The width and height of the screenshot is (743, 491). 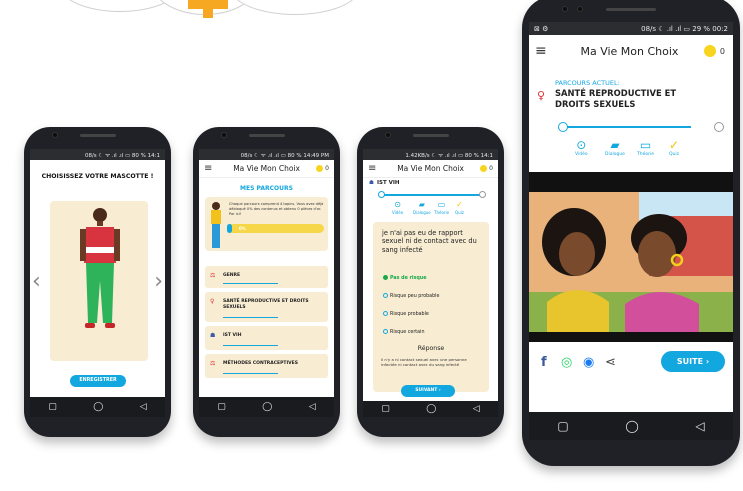 What do you see at coordinates (693, 361) in the screenshot?
I see `continue-button: SUITE ›` at bounding box center [693, 361].